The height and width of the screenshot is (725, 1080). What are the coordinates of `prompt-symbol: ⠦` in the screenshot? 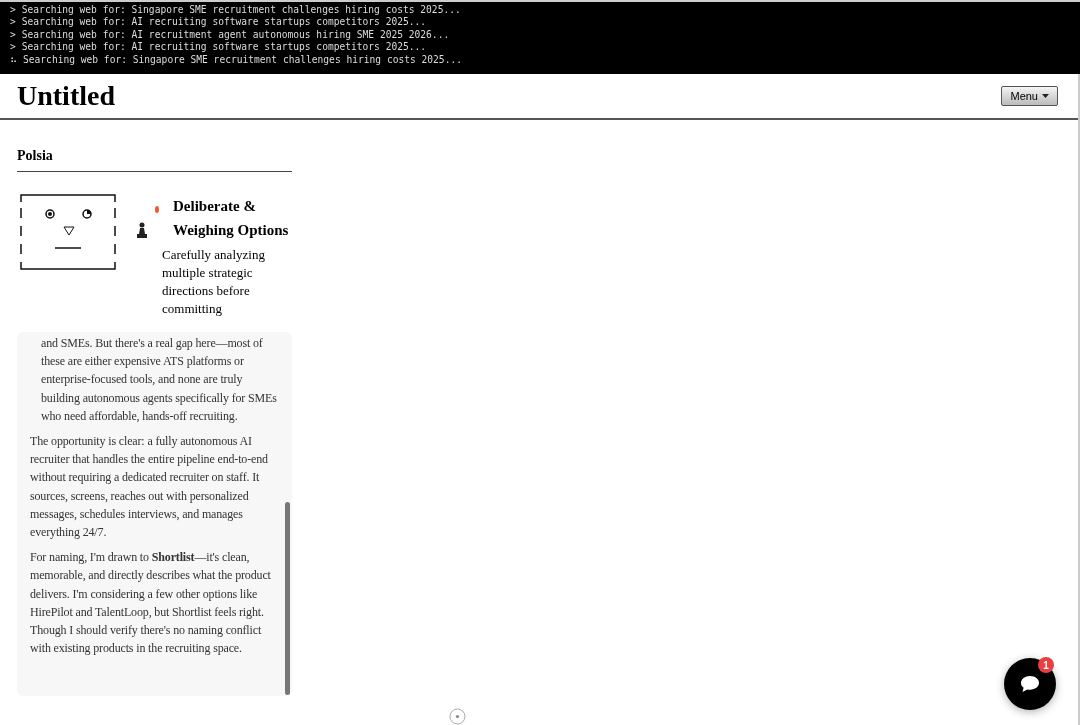 It's located at (13, 60).